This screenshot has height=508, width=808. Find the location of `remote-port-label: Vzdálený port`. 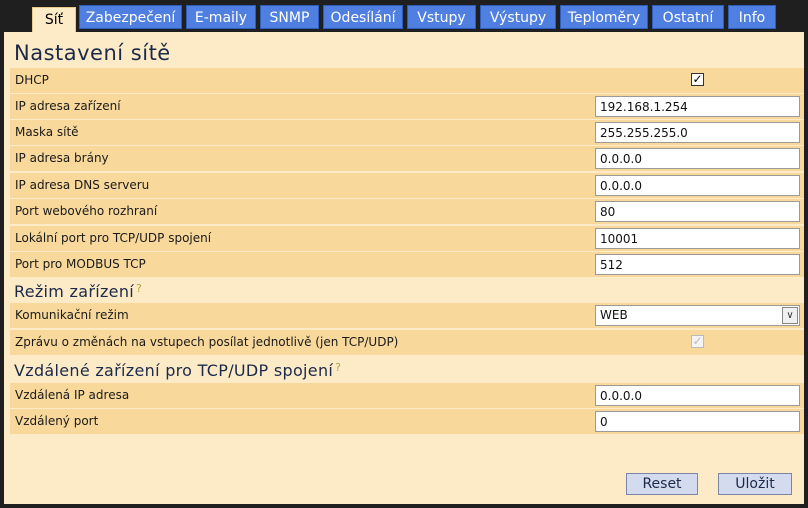

remote-port-label: Vzdálený port is located at coordinates (57, 421).